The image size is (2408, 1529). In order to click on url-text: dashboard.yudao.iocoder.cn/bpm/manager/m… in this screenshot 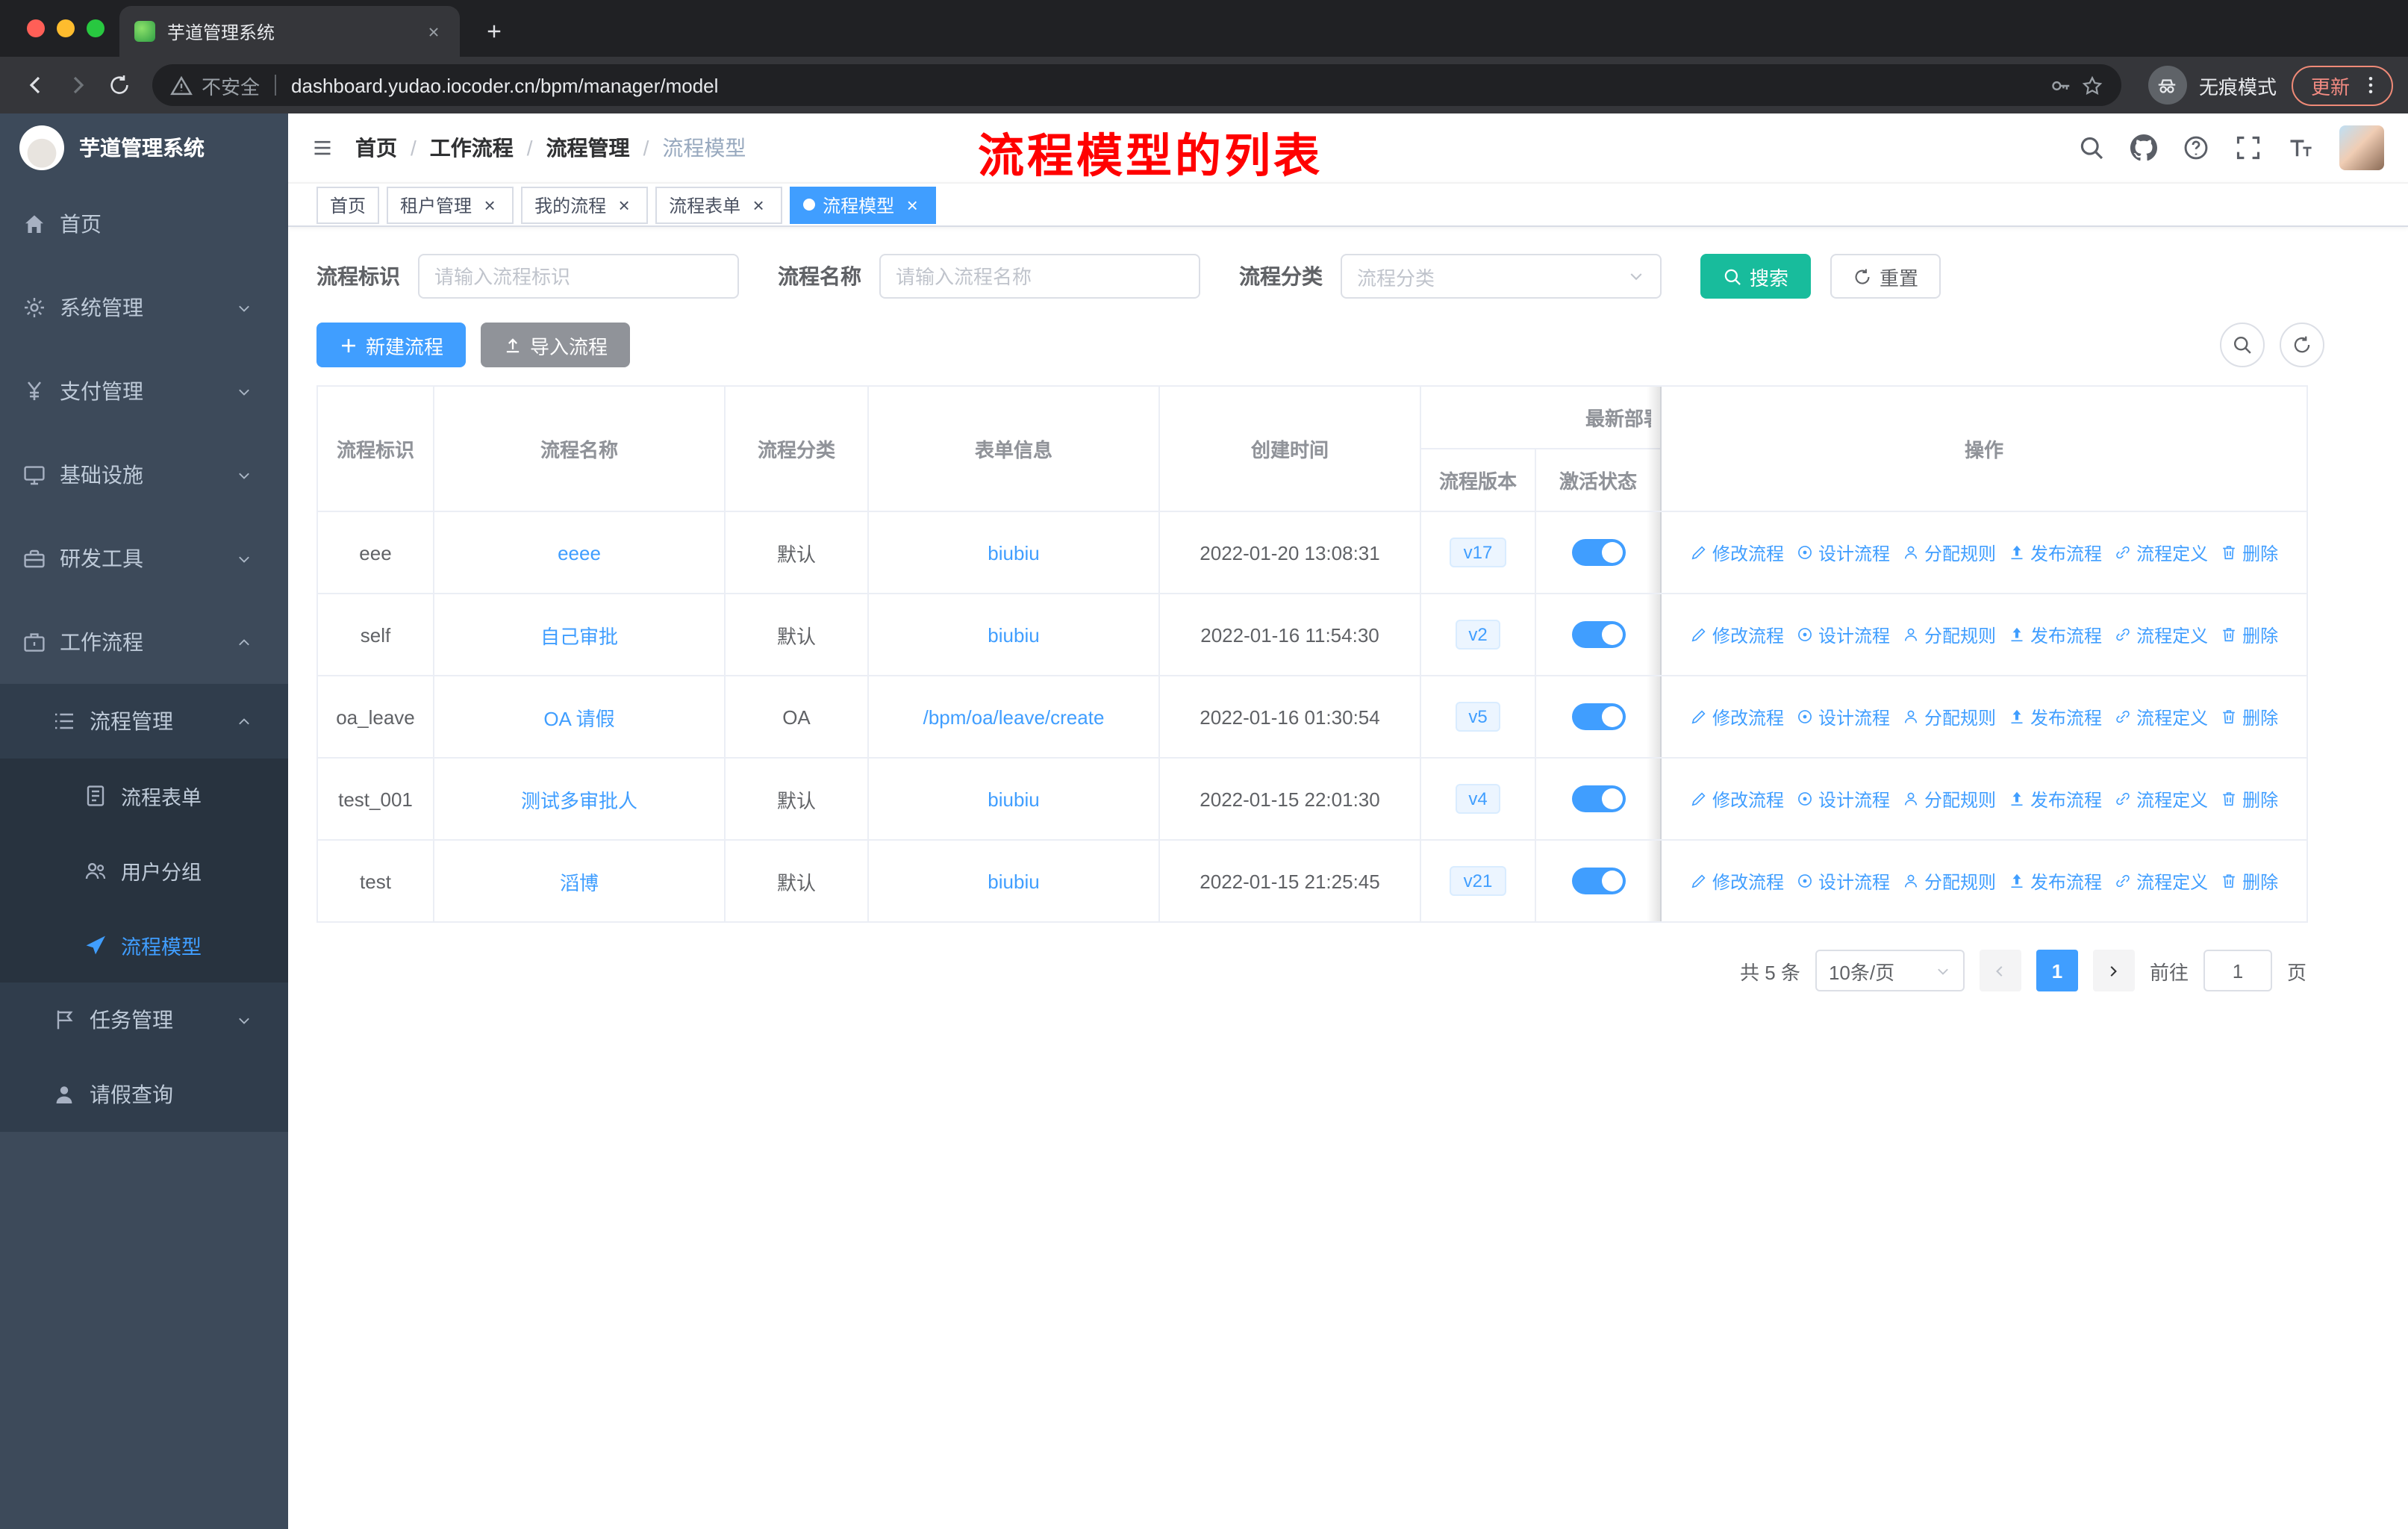, I will do `click(1166, 85)`.